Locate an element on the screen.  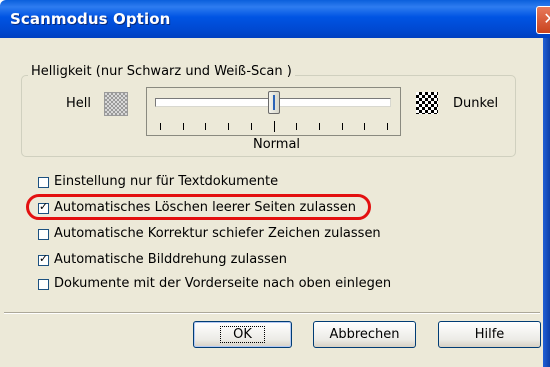
brightness-group-label: Helligkeit (nur Schwarz und Weiß-Scan ) is located at coordinates (161, 71).